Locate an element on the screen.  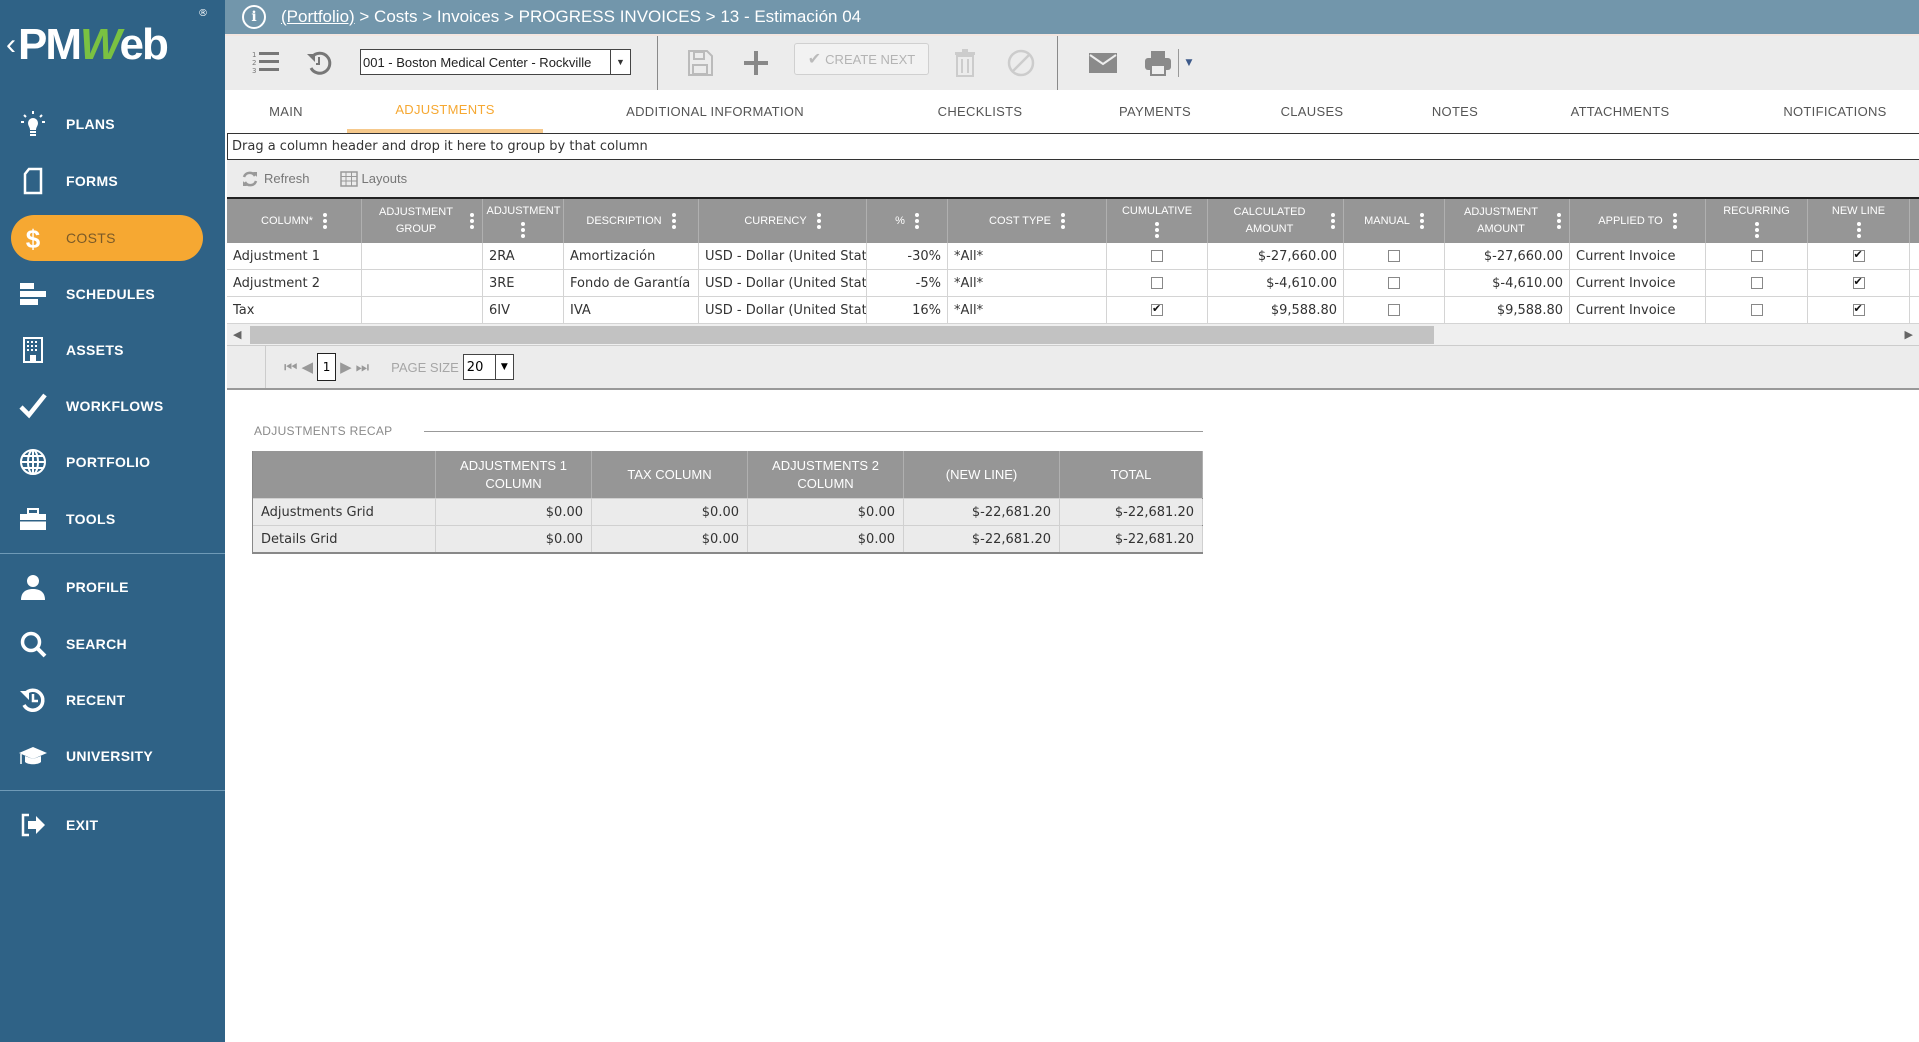
print-options-dropdown: ▼ is located at coordinates (1189, 63).